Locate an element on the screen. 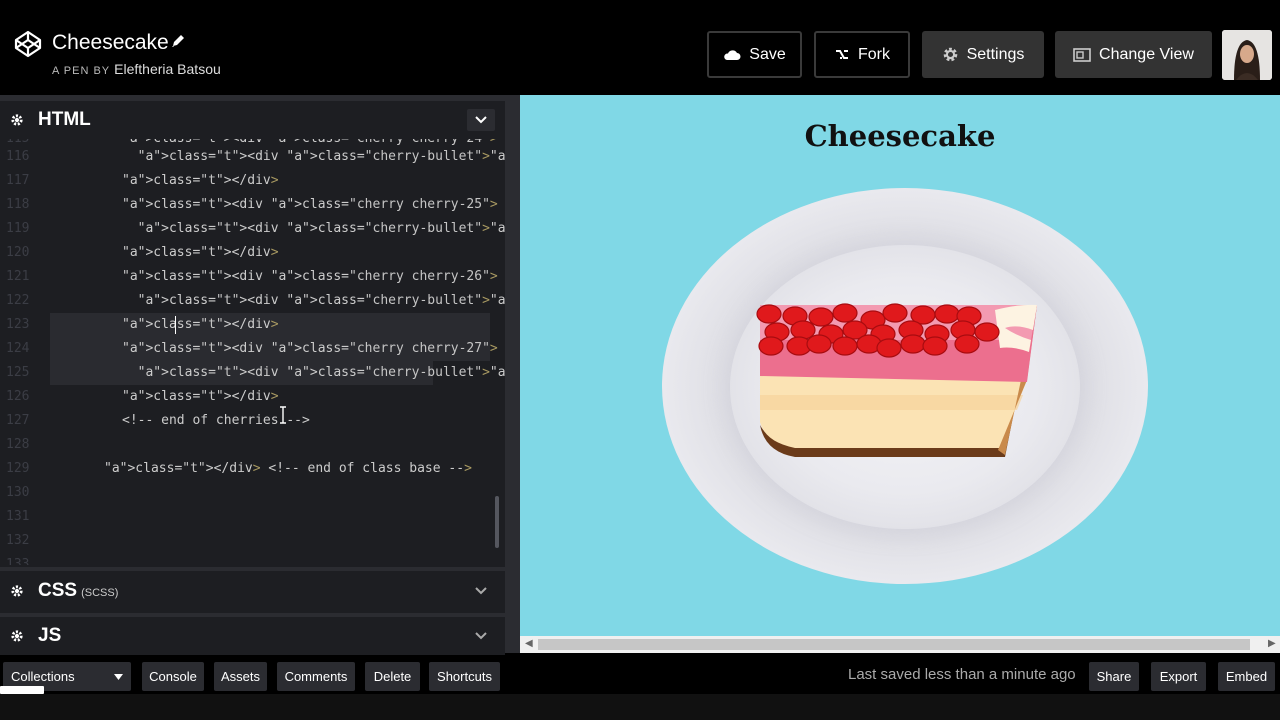 This screenshot has width=1280, height=720. delete-button: Delete is located at coordinates (392, 676).